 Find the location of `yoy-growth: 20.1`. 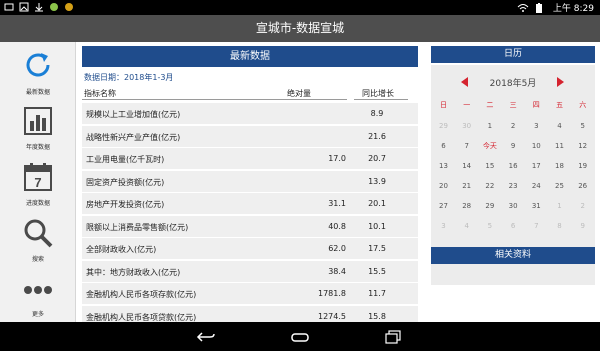

yoy-growth: 20.1 is located at coordinates (377, 203).